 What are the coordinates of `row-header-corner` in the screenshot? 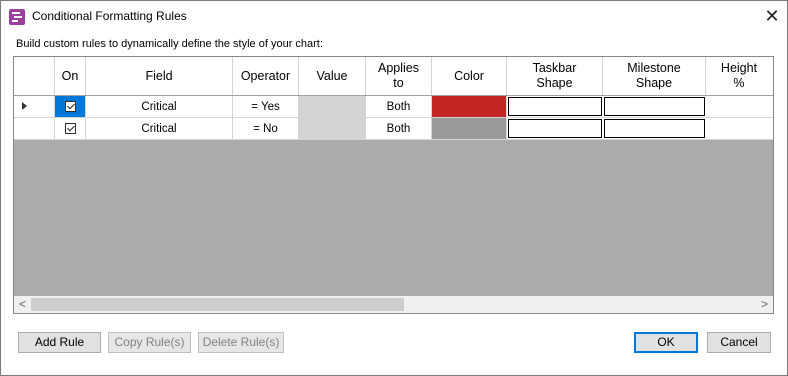 It's located at (34, 76).